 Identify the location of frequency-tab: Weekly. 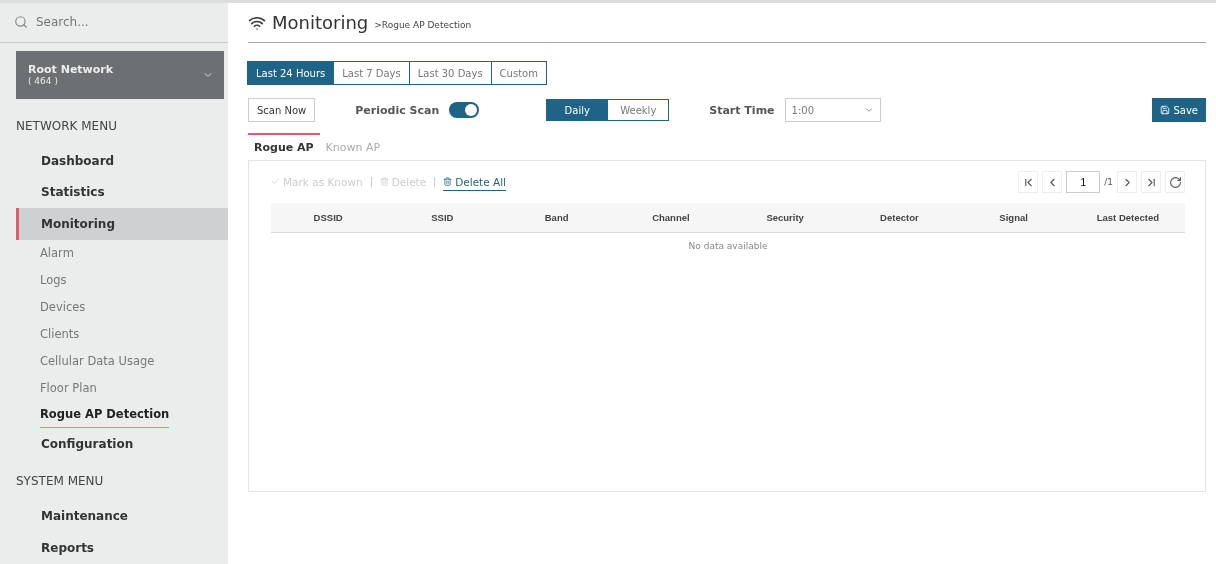
(638, 110).